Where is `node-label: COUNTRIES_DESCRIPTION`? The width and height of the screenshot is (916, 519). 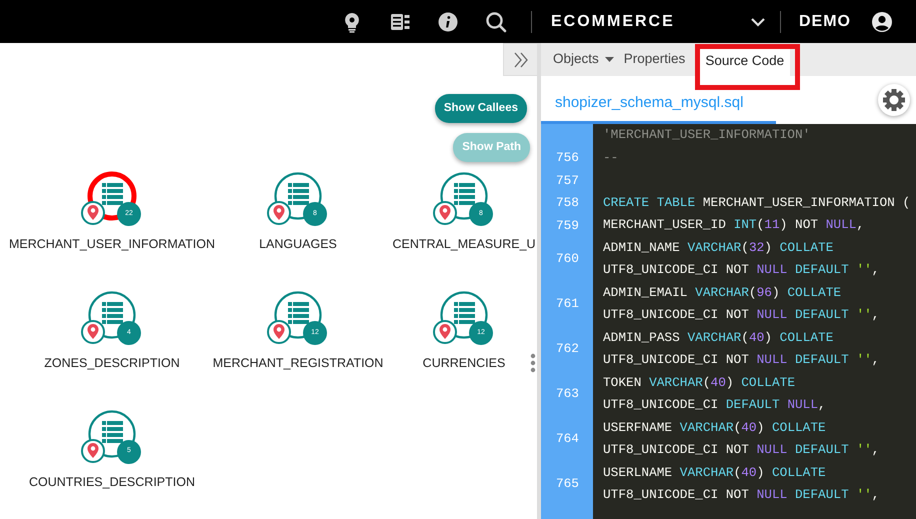 node-label: COUNTRIES_DESCRIPTION is located at coordinates (112, 482).